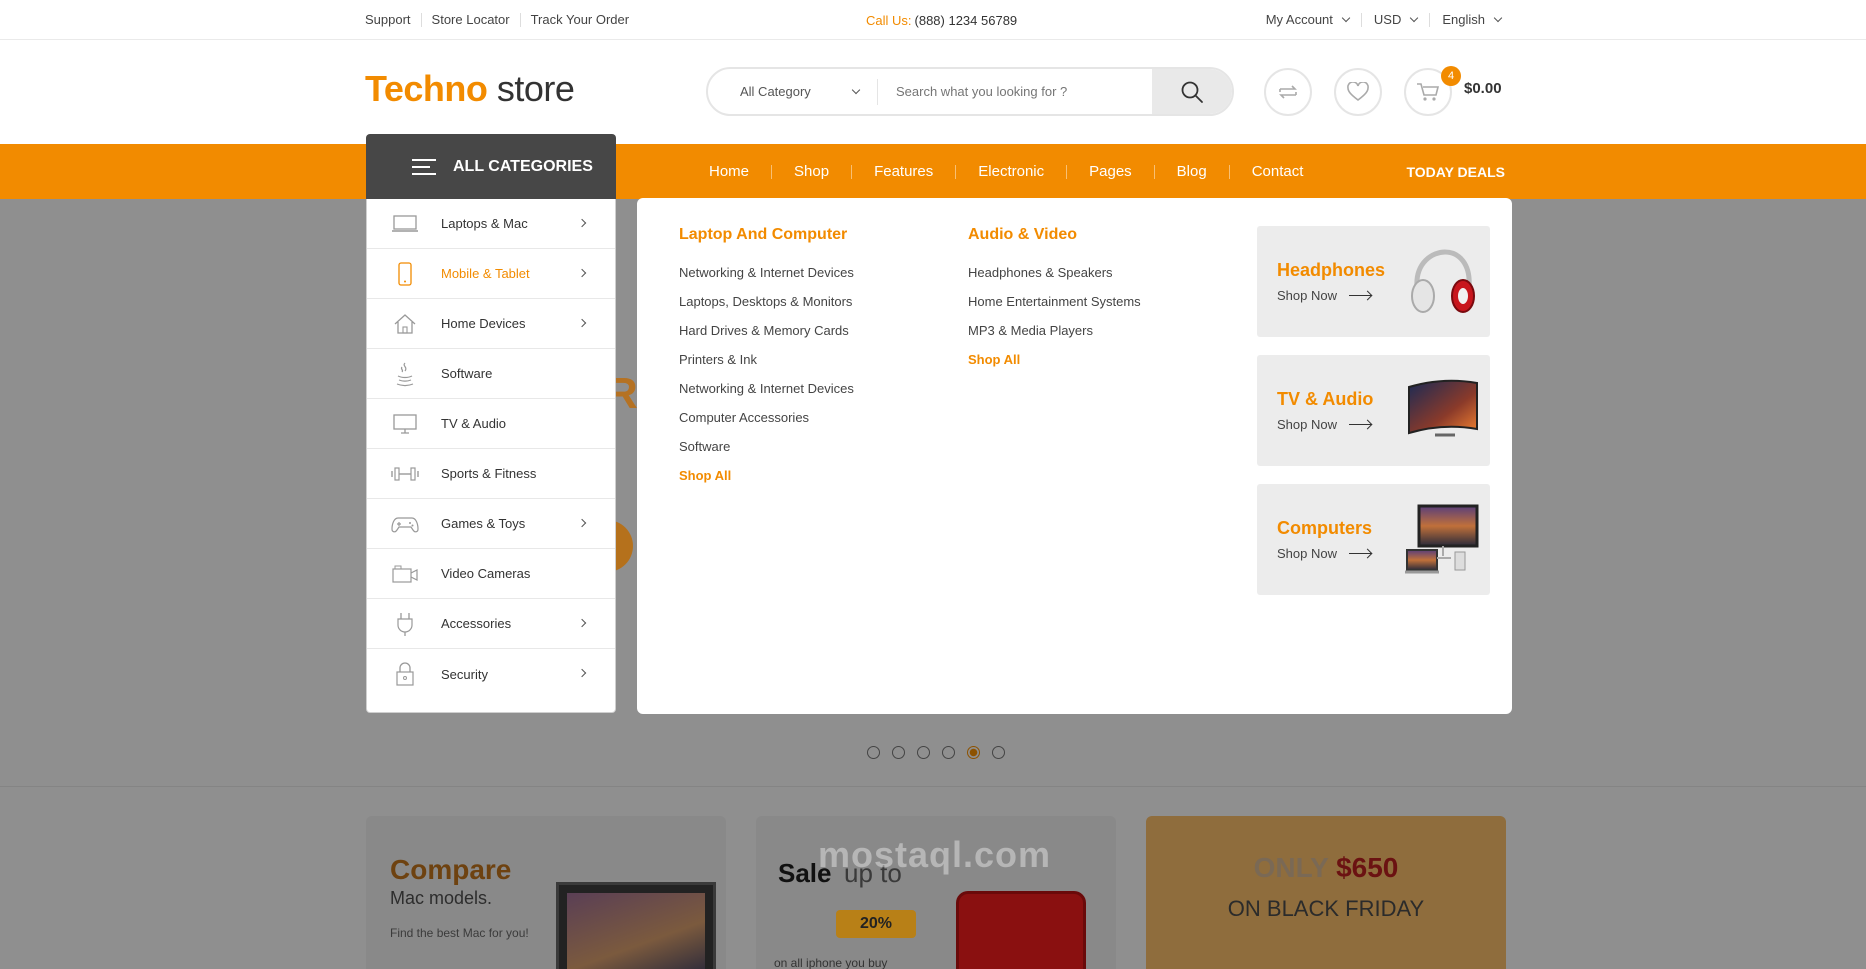 The image size is (1866, 969). I want to click on java-icon, so click(405, 374).